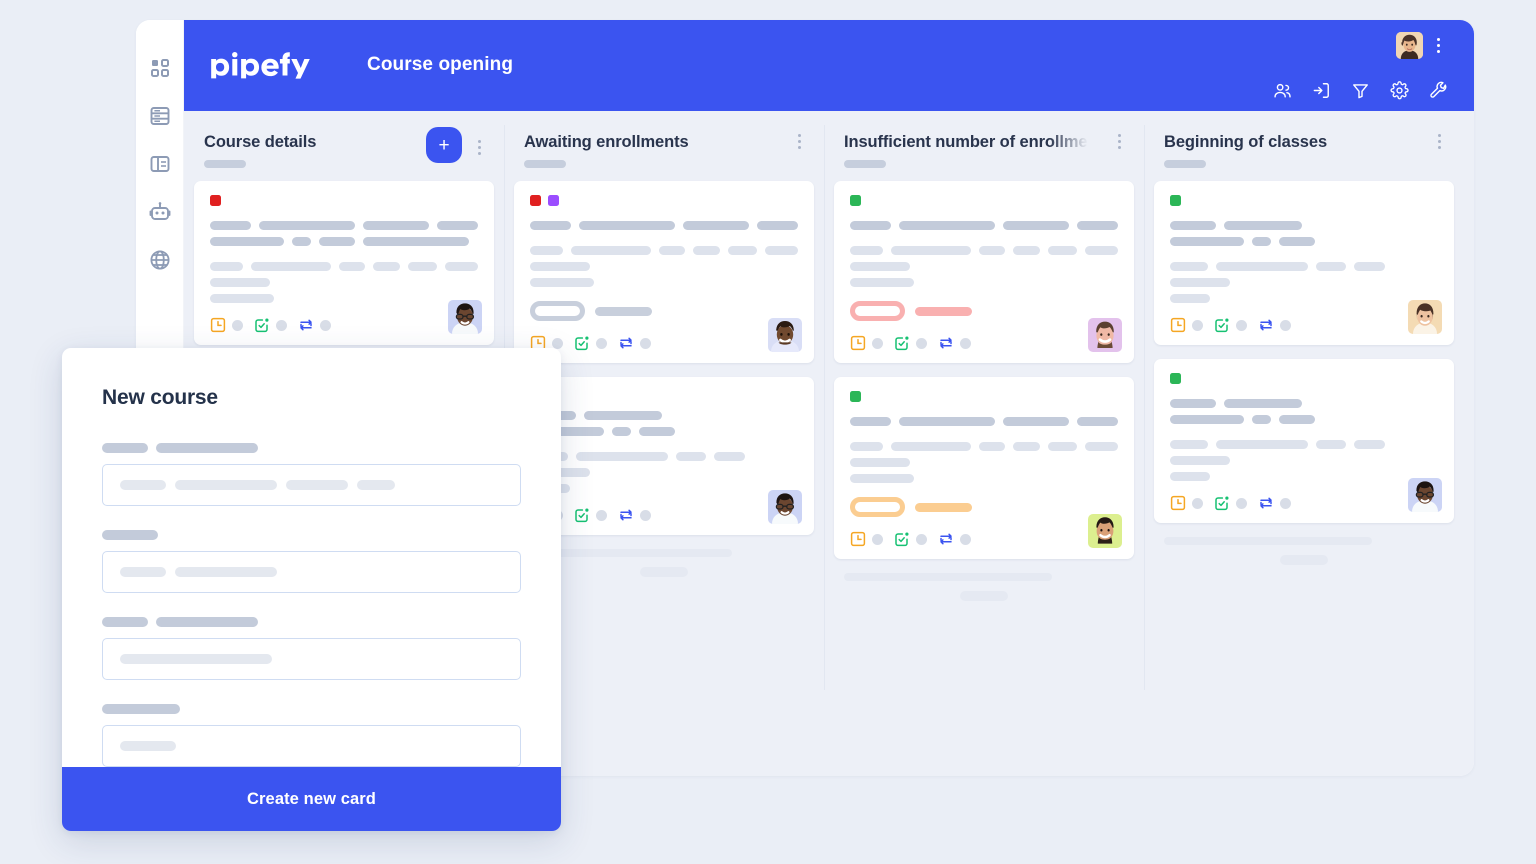  Describe the element at coordinates (260, 142) in the screenshot. I see `column-title: Course details` at that location.